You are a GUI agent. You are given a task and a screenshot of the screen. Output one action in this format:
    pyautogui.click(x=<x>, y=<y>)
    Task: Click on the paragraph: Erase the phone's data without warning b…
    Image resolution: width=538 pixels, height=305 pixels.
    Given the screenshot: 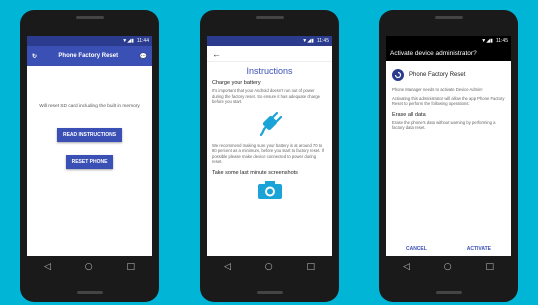 What is the action you would take?
    pyautogui.click(x=444, y=124)
    